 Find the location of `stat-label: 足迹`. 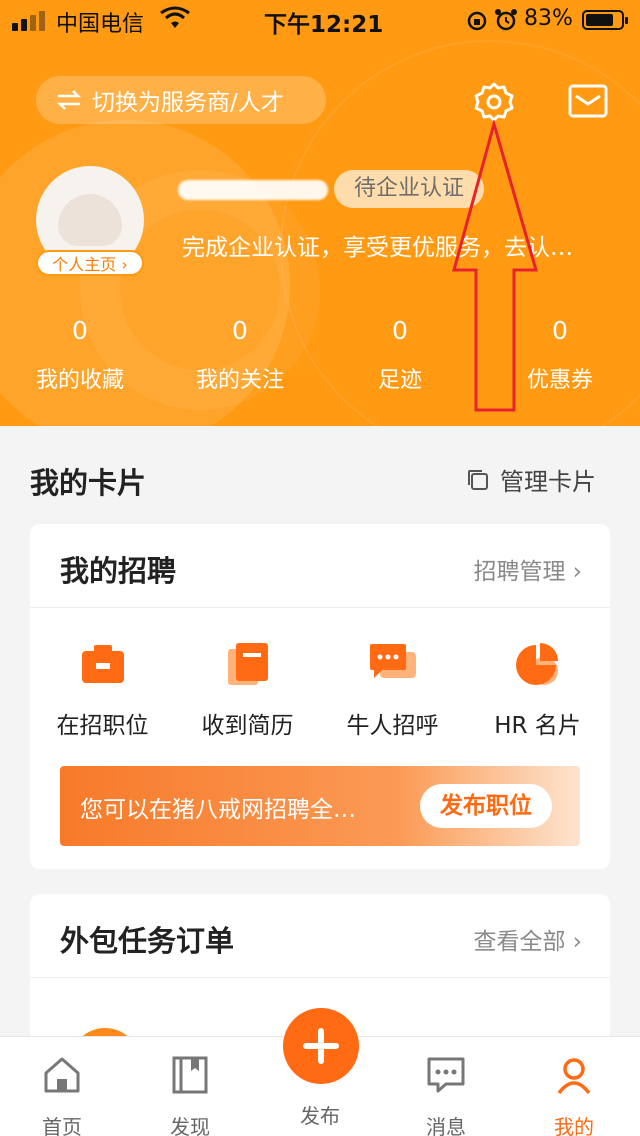

stat-label: 足迹 is located at coordinates (399, 380).